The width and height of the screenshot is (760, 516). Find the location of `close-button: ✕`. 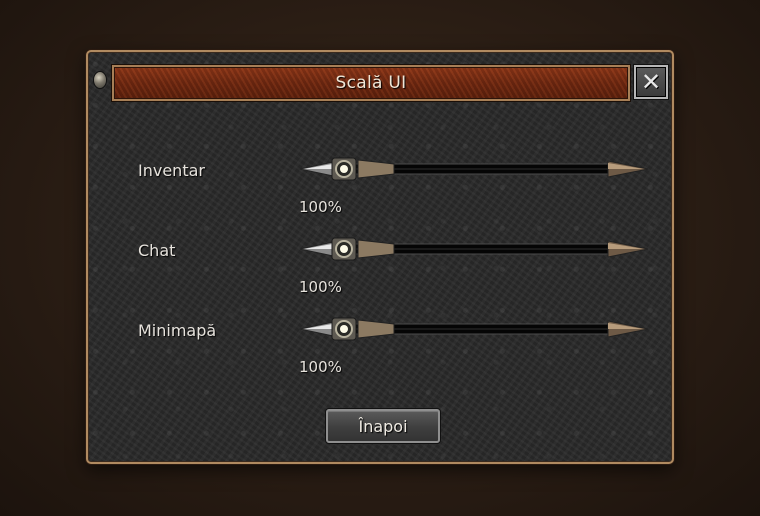

close-button: ✕ is located at coordinates (651, 82).